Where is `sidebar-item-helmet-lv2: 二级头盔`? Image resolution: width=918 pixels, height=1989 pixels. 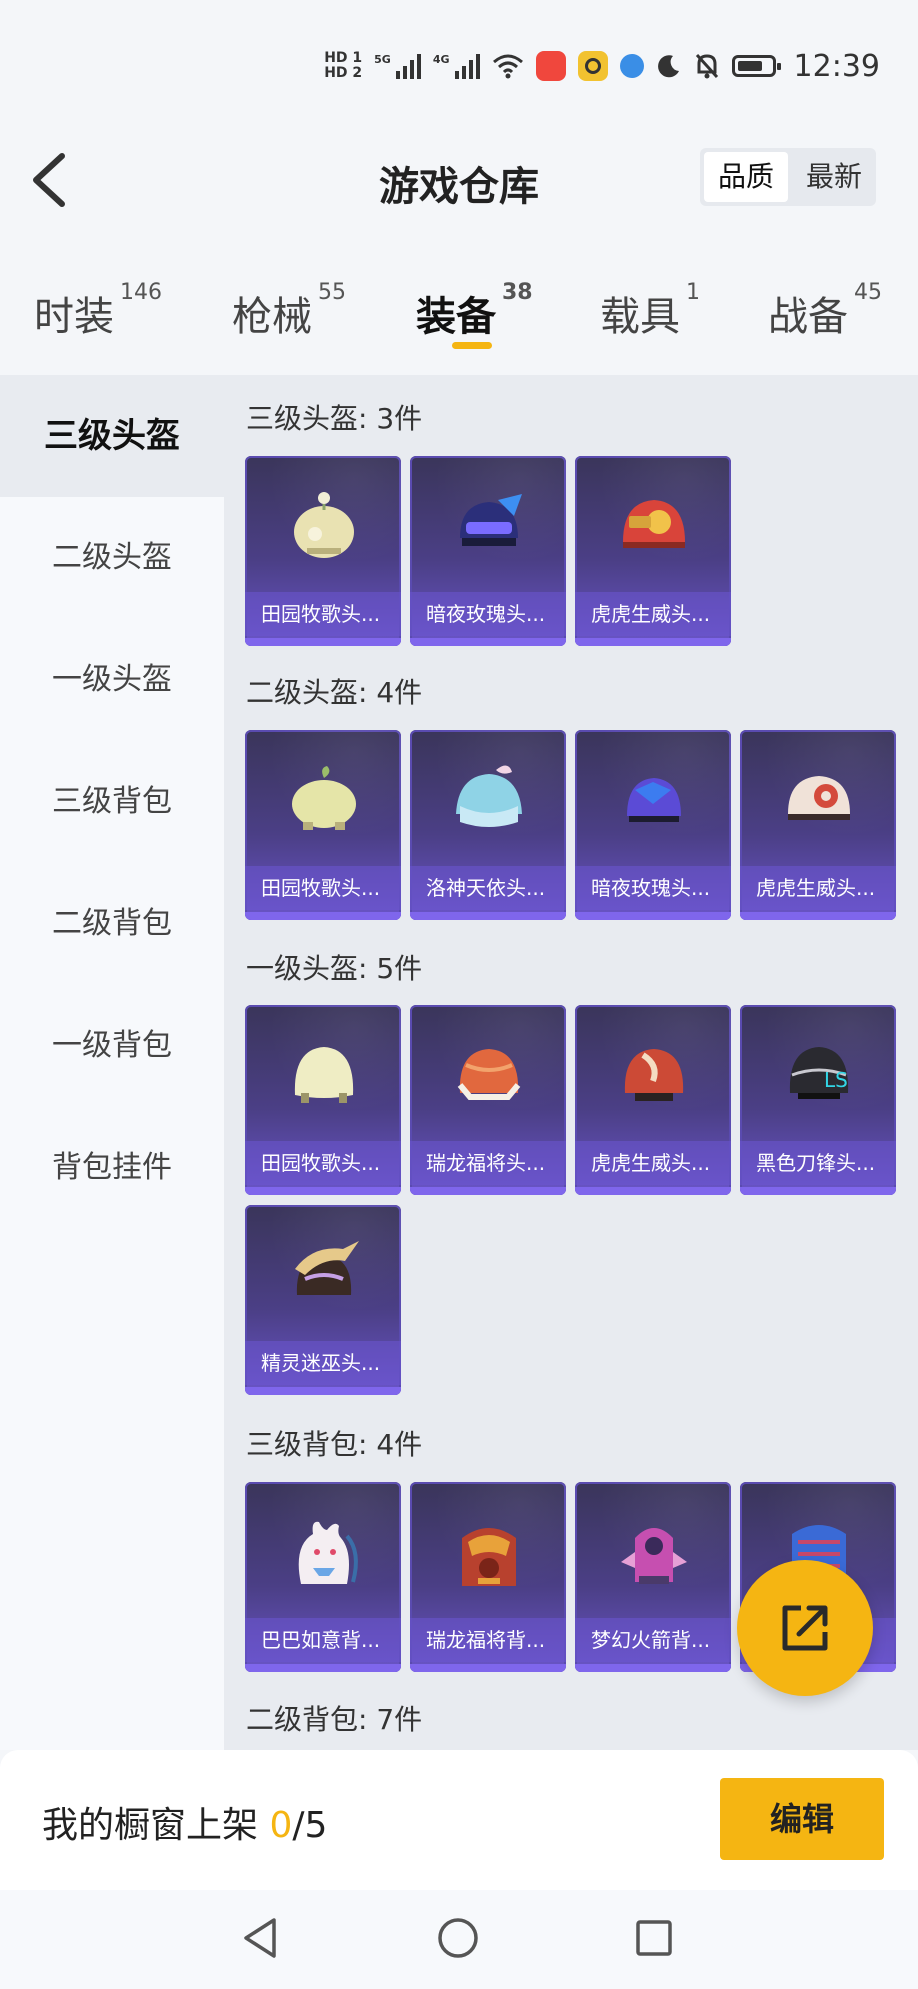 sidebar-item-helmet-lv2: 二级头盔 is located at coordinates (112, 558).